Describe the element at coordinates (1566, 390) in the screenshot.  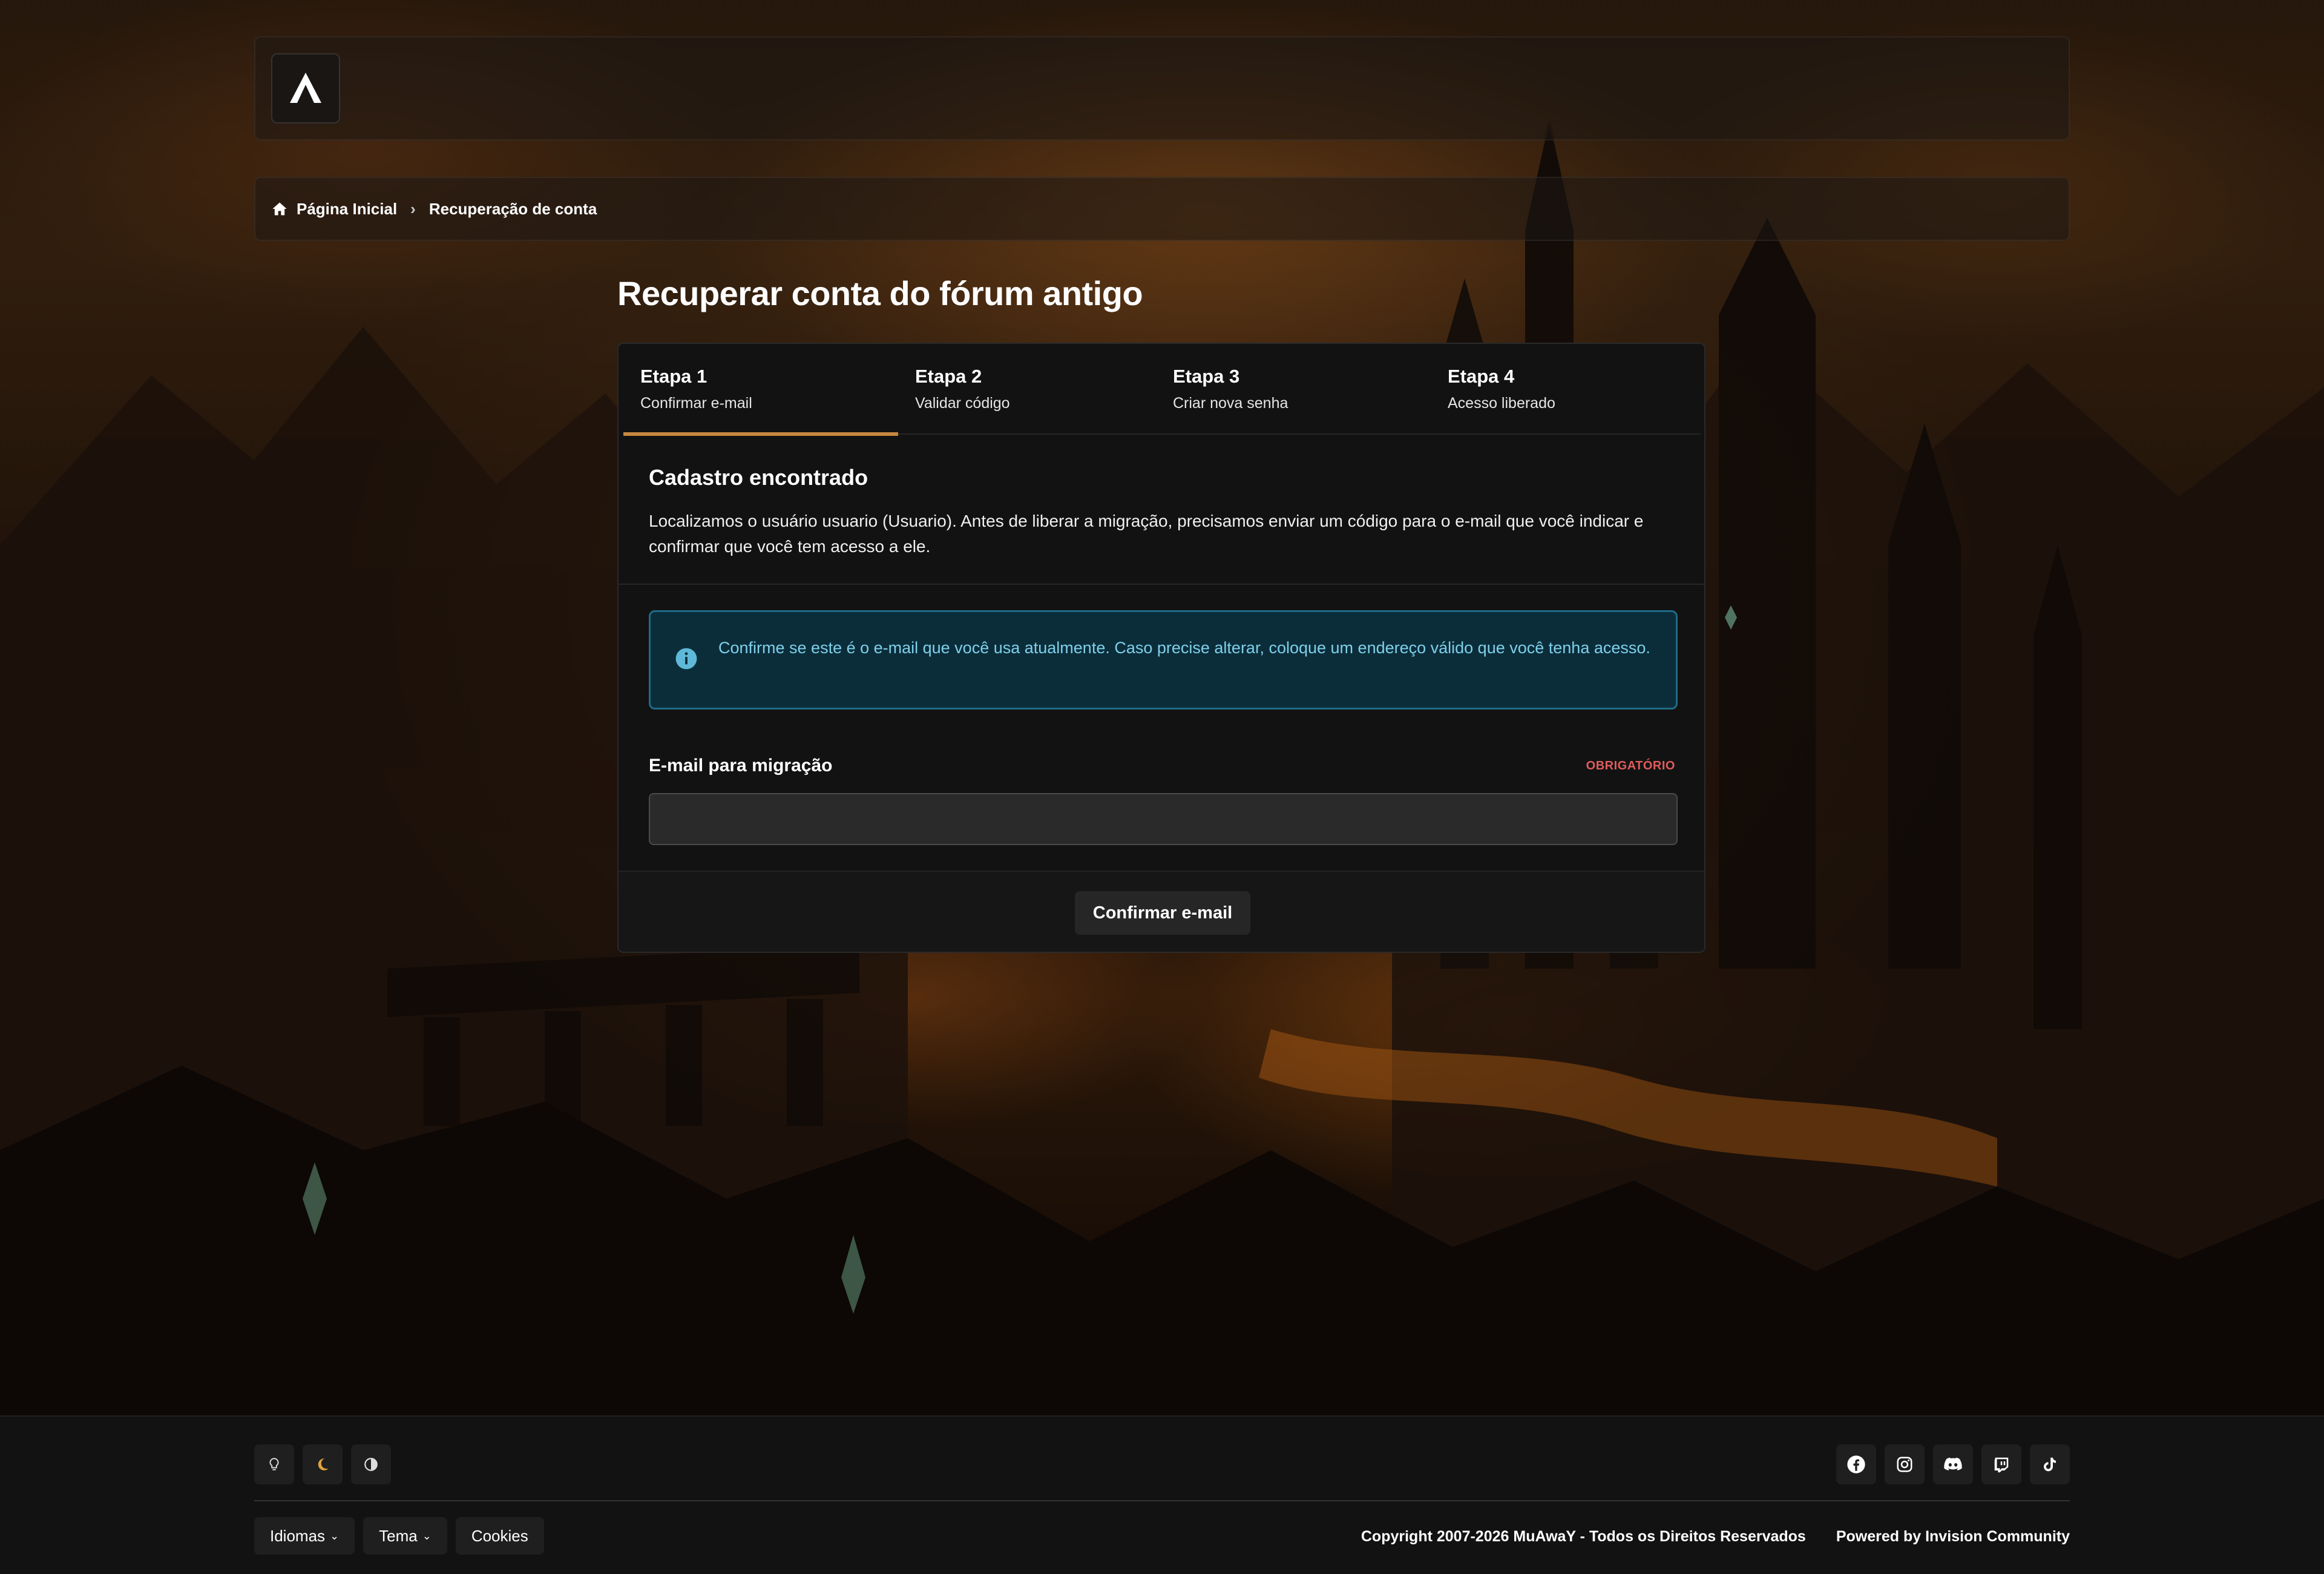
I see `step-4: Etapa 4 Acesso liberado` at that location.